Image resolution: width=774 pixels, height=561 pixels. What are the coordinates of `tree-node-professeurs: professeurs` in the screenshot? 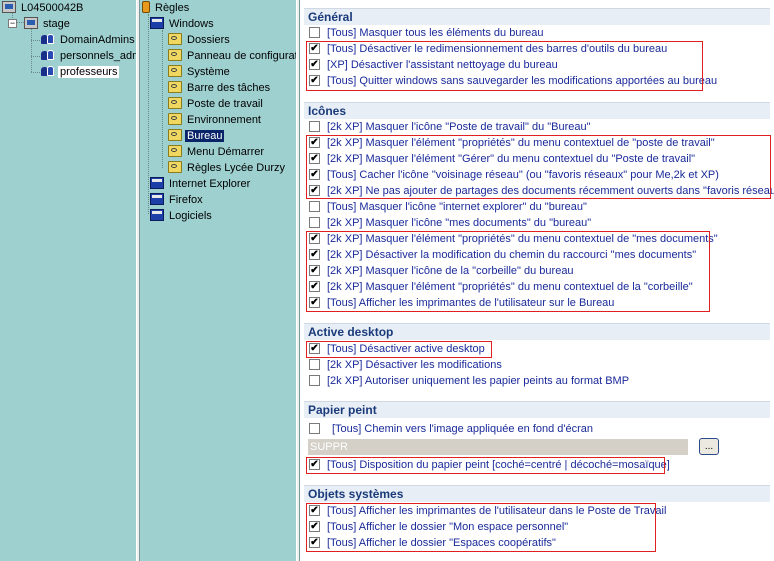 It's located at (80, 72).